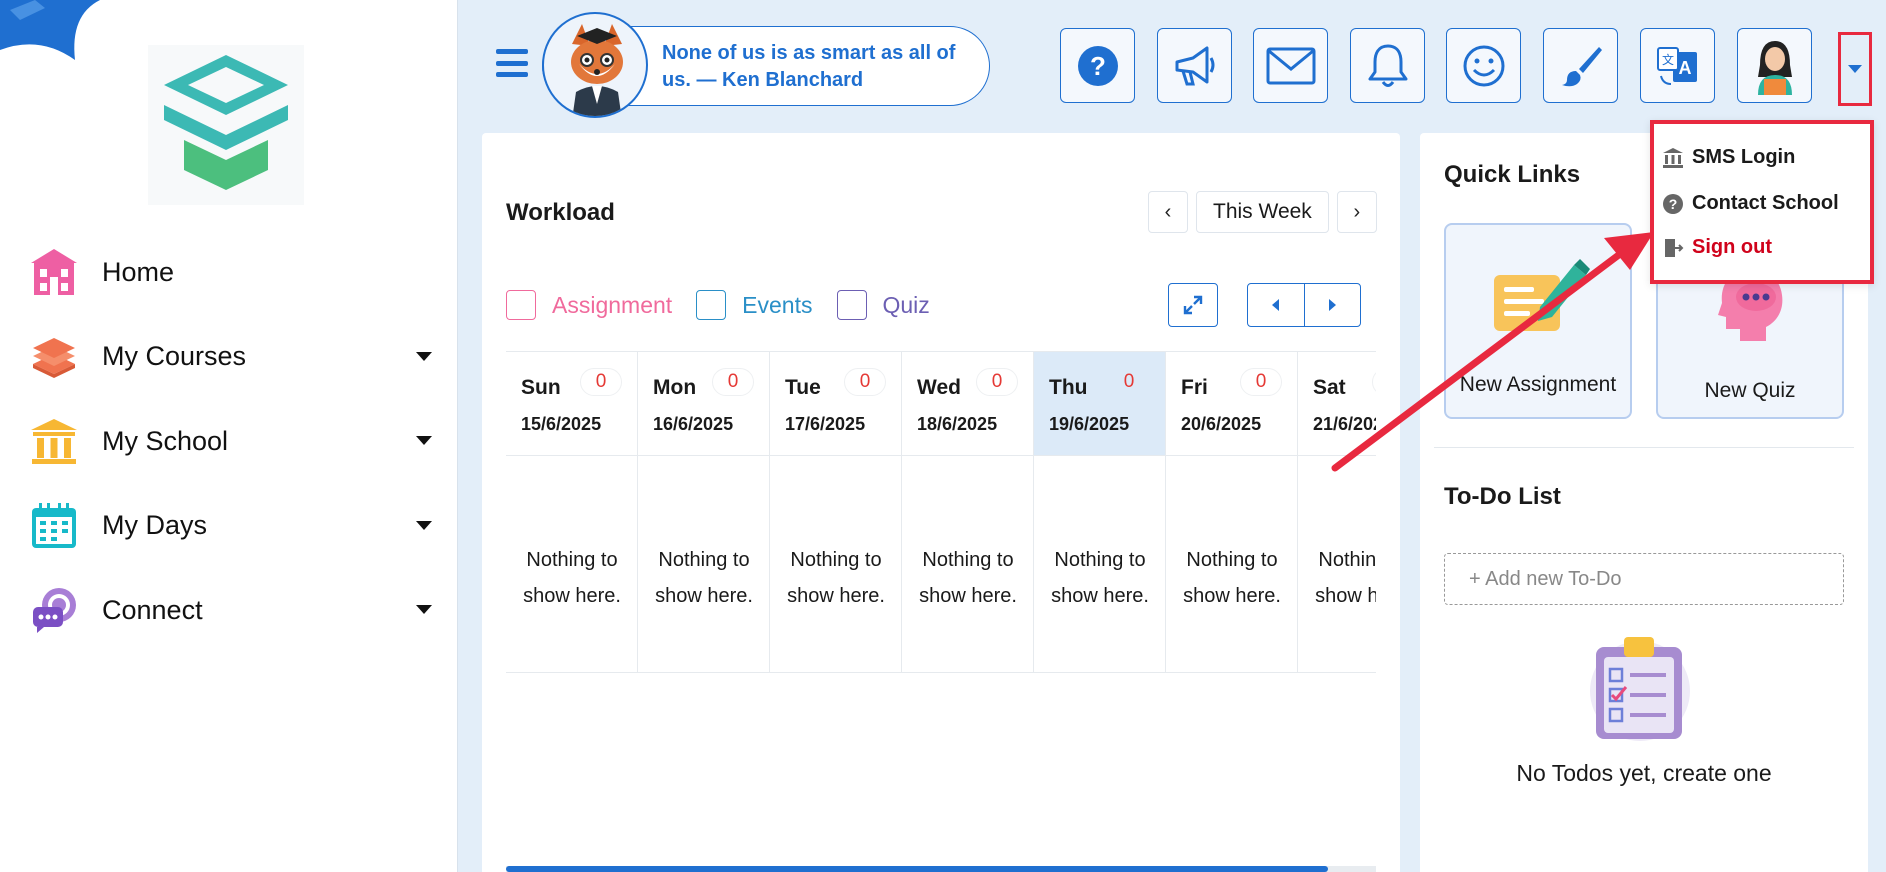  What do you see at coordinates (967, 404) in the screenshot?
I see `day-header: Wed 0 18/6/2025` at bounding box center [967, 404].